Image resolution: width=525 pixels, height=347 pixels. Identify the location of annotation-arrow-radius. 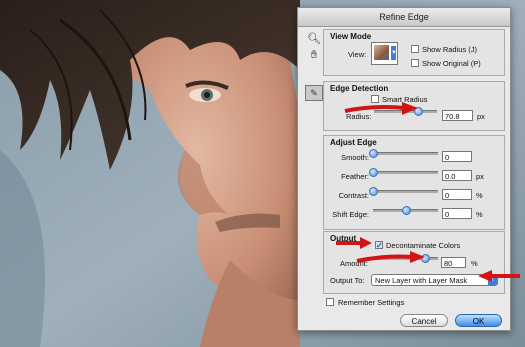
(381, 108).